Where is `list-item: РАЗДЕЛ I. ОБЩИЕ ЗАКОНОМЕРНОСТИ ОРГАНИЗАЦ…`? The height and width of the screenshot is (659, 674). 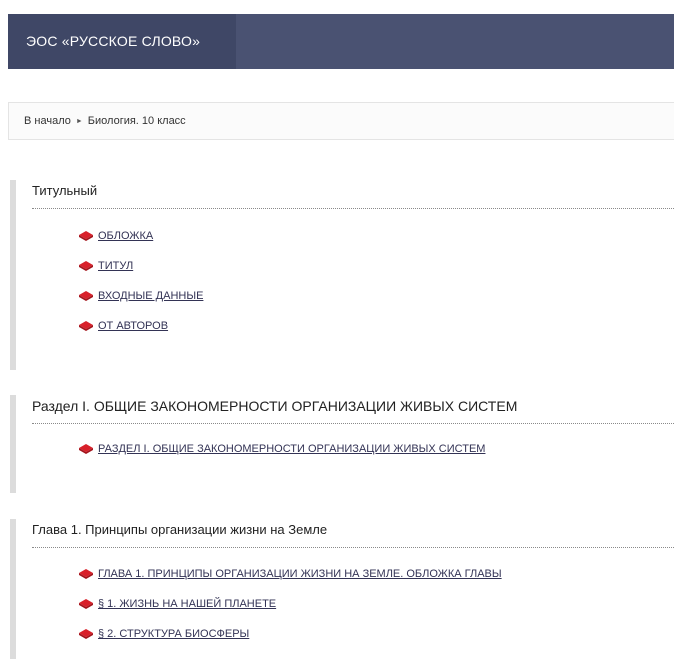 list-item: РАЗДЕЛ I. ОБЩИЕ ЗАКОНОМЕРНОСТИ ОРГАНИЗАЦ… is located at coordinates (345, 449).